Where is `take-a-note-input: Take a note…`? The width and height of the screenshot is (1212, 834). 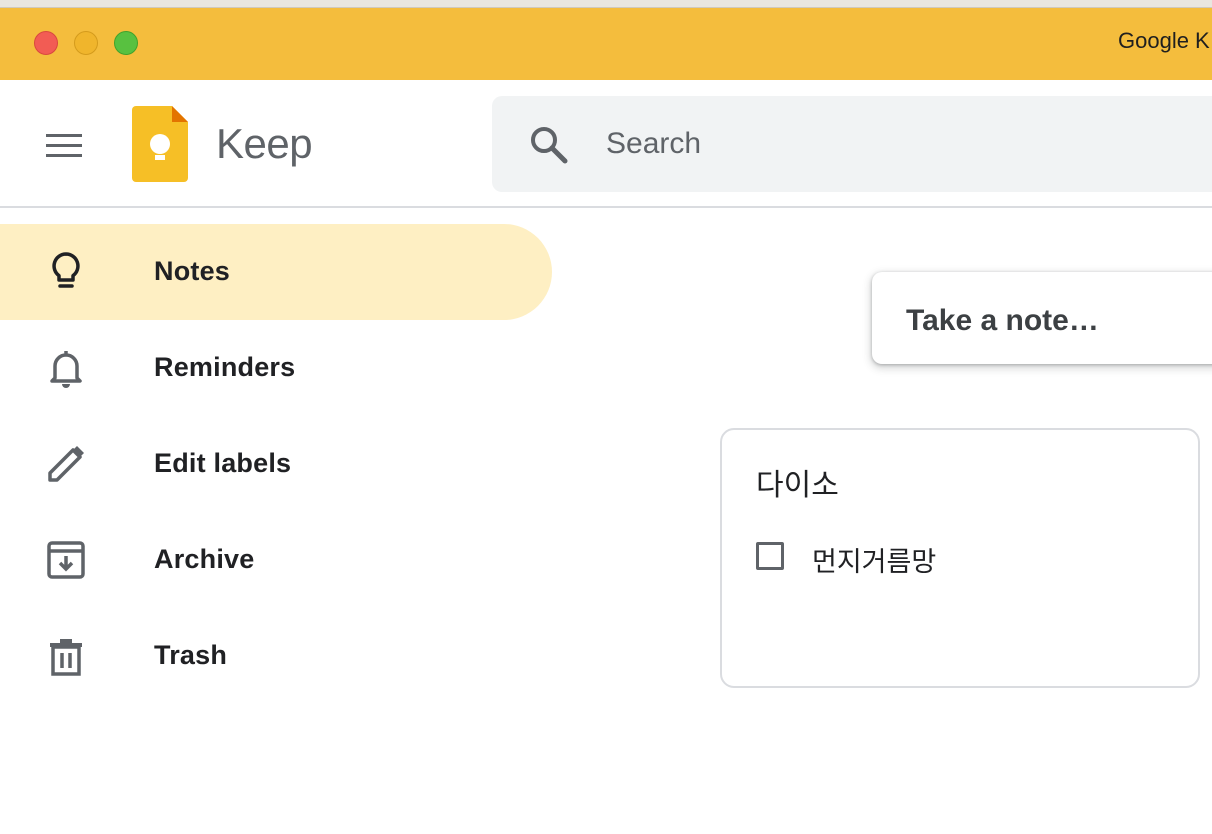
take-a-note-input: Take a note… is located at coordinates (1042, 318).